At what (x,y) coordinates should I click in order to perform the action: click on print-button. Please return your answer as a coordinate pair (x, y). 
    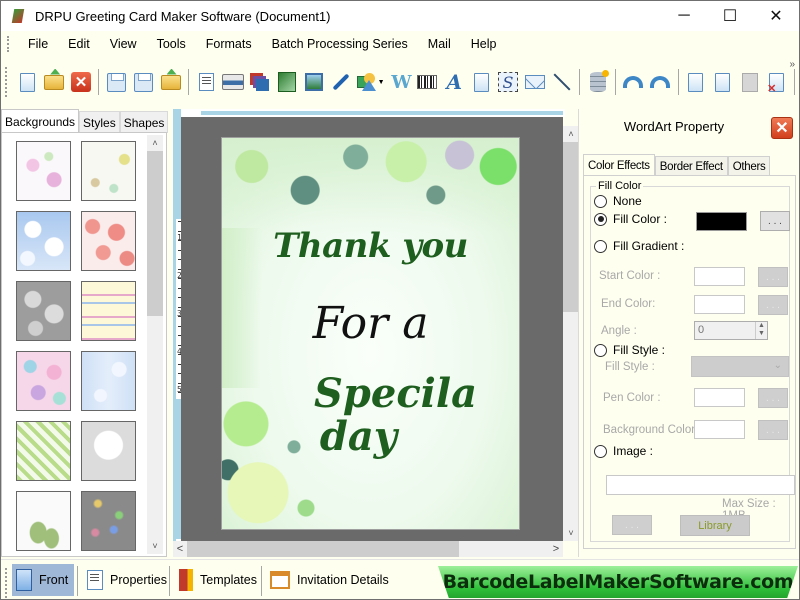
    Looking at the image, I should click on (233, 82).